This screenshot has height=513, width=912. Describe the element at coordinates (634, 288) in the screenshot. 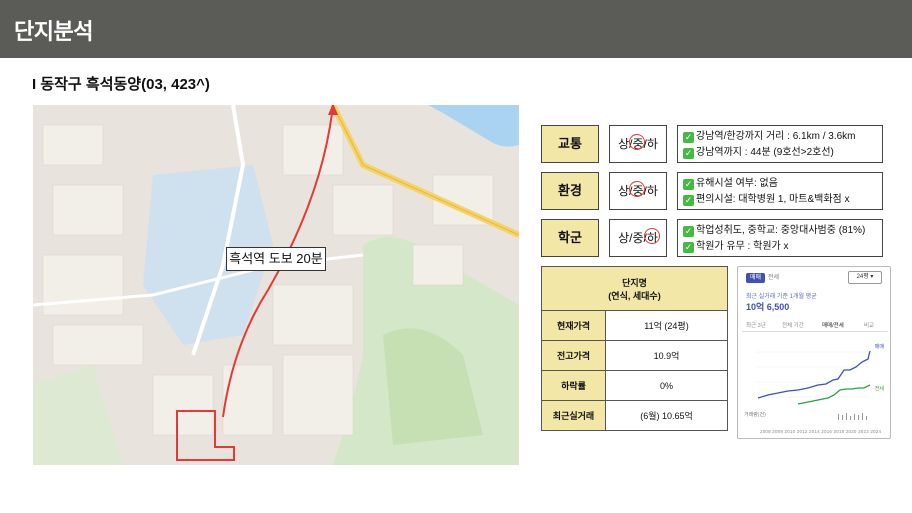

I see `table-header: 단지명 (연식, 세대수)` at that location.